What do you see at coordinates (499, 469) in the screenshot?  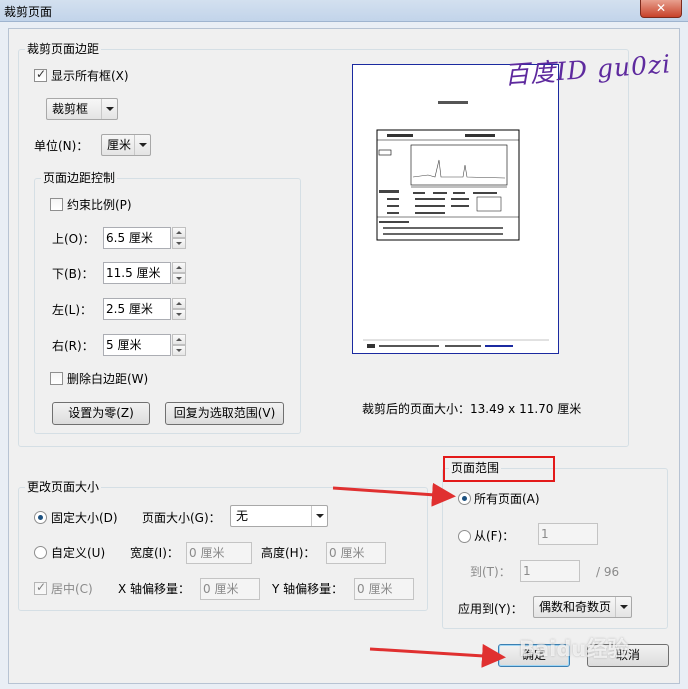 I see `highlight-box` at bounding box center [499, 469].